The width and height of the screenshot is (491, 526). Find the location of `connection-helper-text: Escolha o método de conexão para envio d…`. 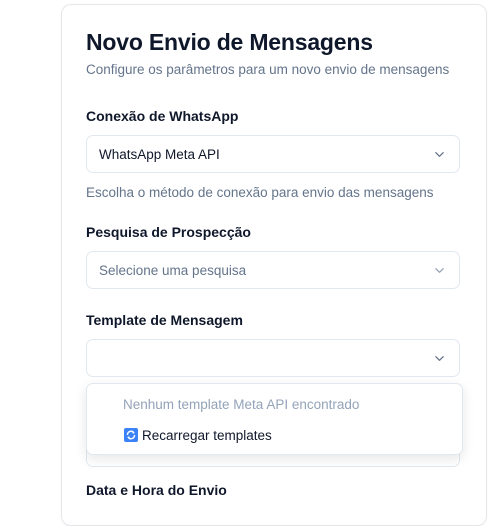

connection-helper-text: Escolha o método de conexão para envio d… is located at coordinates (260, 192).